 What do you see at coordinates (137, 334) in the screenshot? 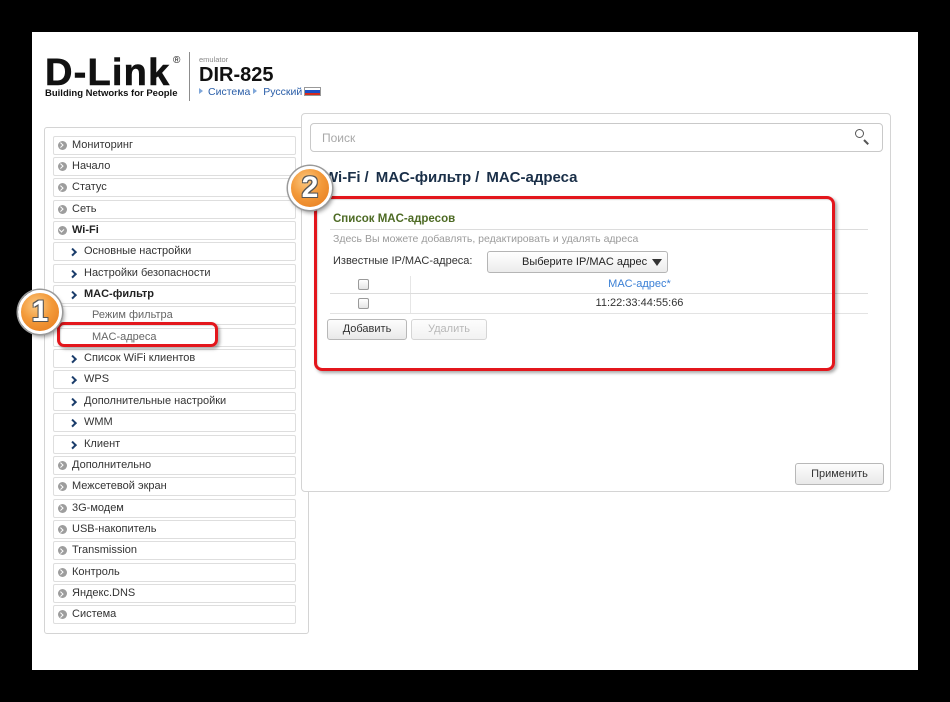
I see `highlight-mac-addresses-item` at bounding box center [137, 334].